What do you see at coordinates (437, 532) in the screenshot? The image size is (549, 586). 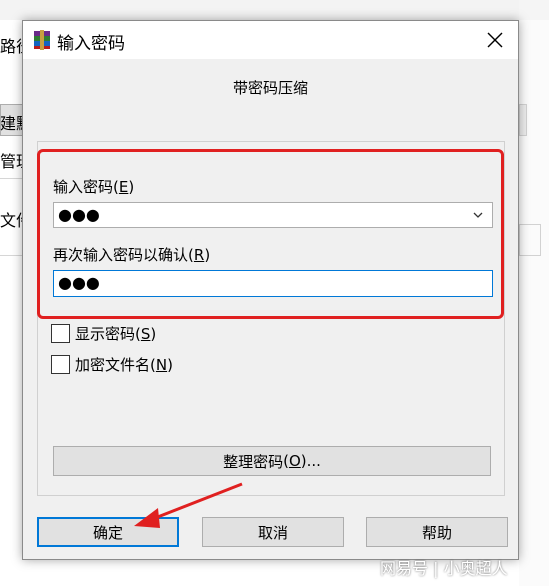 I see `help-button: 帮助` at bounding box center [437, 532].